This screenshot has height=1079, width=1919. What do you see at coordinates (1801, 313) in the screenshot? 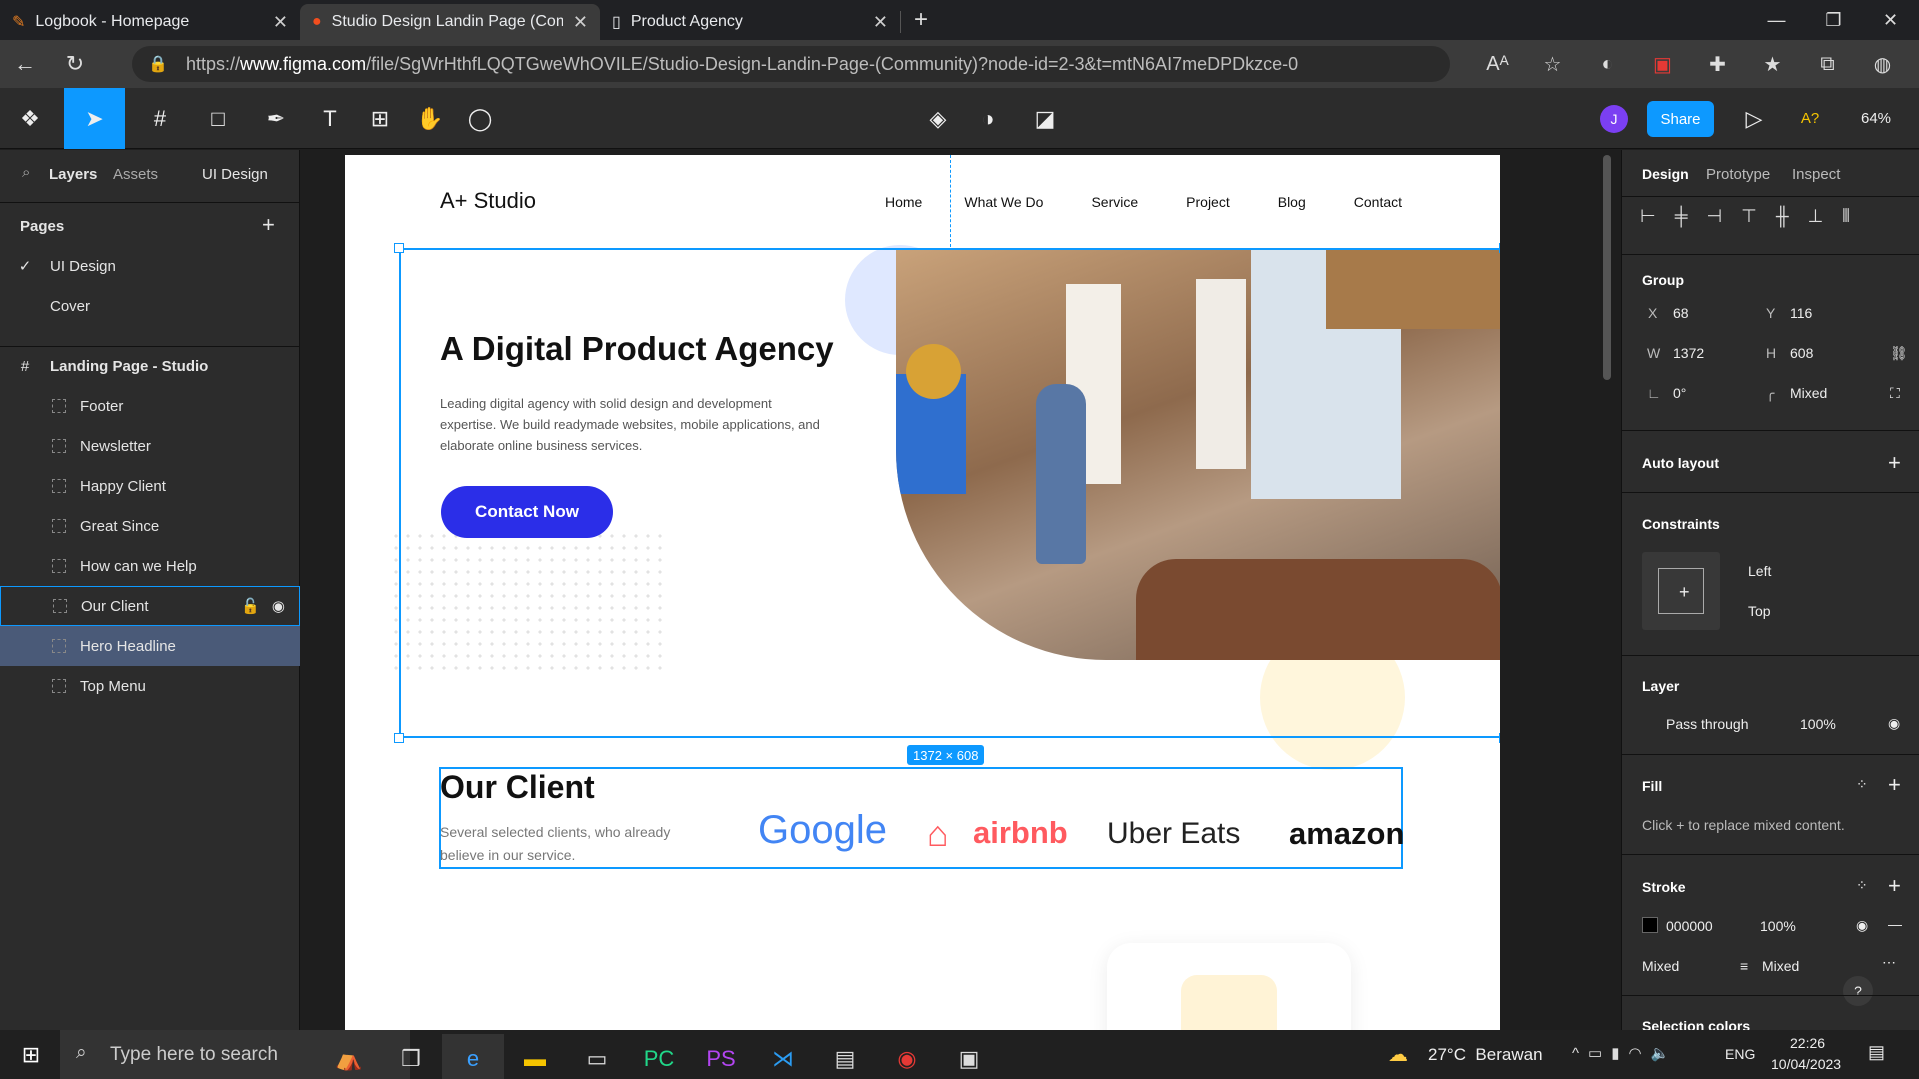
I see `y-field: 116` at bounding box center [1801, 313].